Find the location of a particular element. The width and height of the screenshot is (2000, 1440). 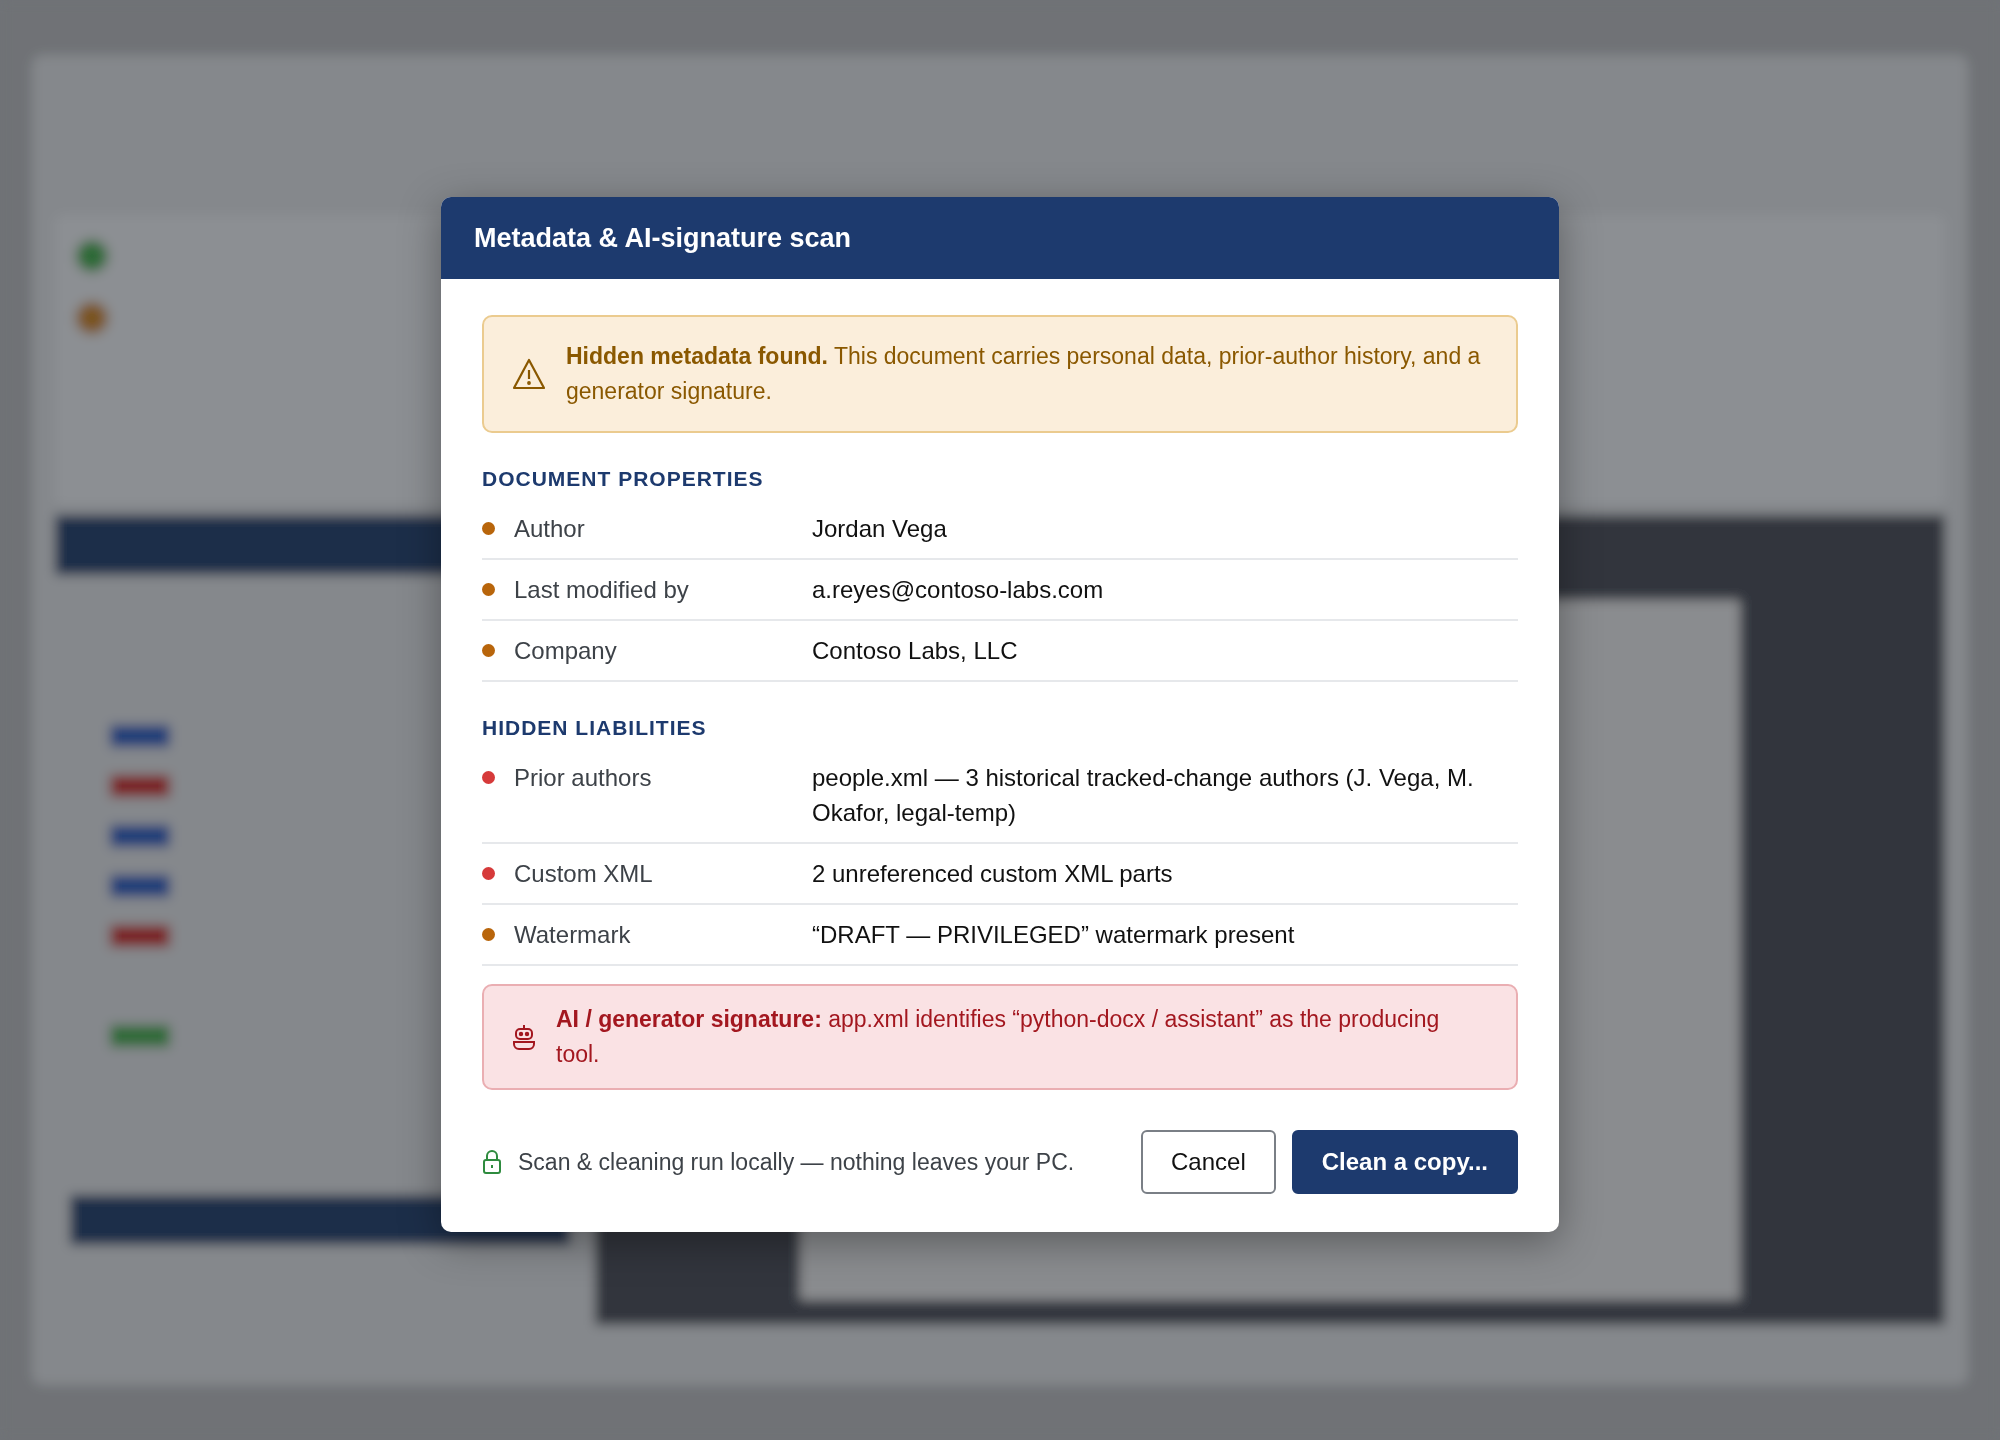

section-heading: DOCUMENT PROPERTIES is located at coordinates (623, 479).